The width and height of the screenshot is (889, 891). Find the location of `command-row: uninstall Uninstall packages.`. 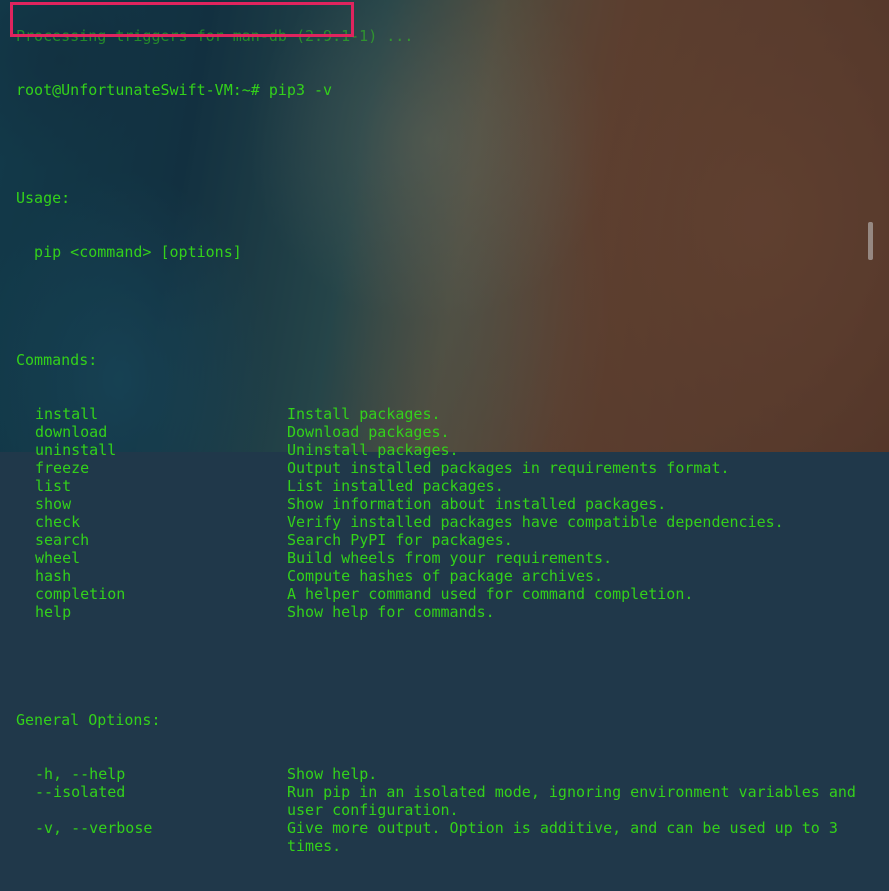

command-row: uninstall Uninstall packages. is located at coordinates (440, 450).